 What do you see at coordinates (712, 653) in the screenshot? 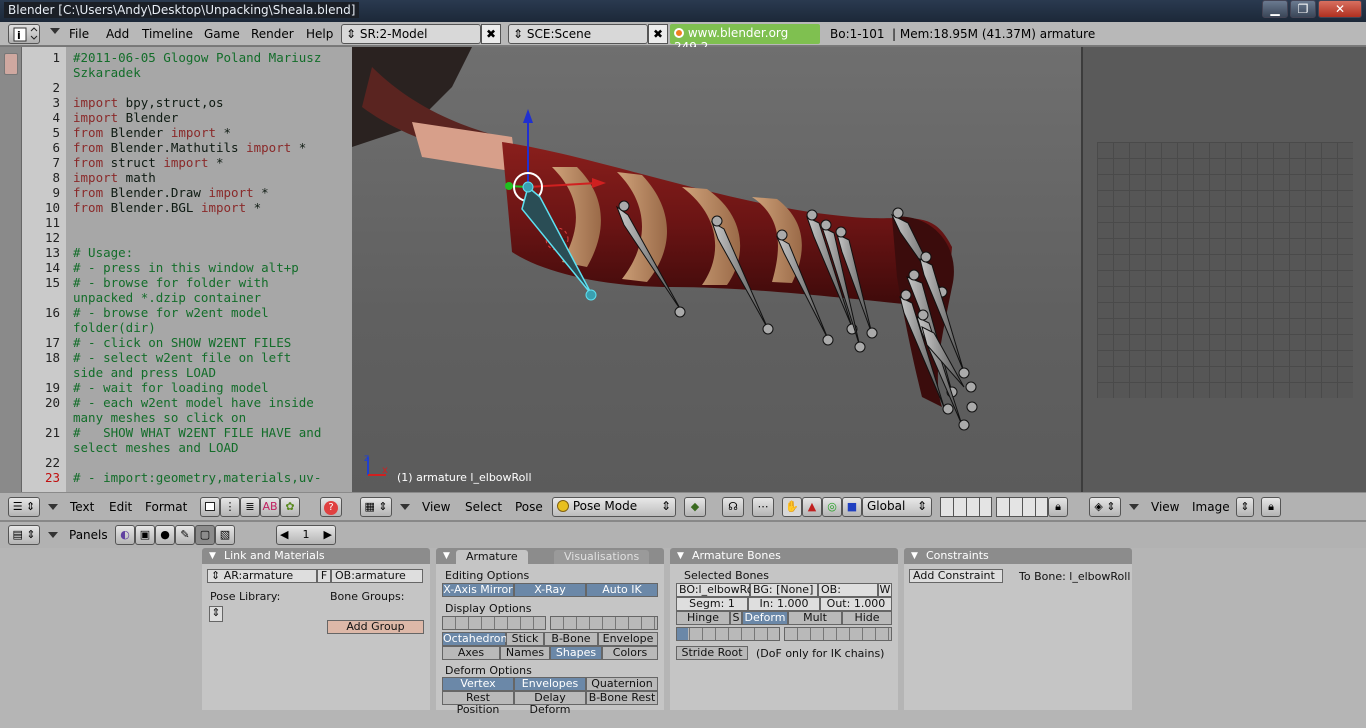
I see `stride-root-button: Stride Root` at bounding box center [712, 653].